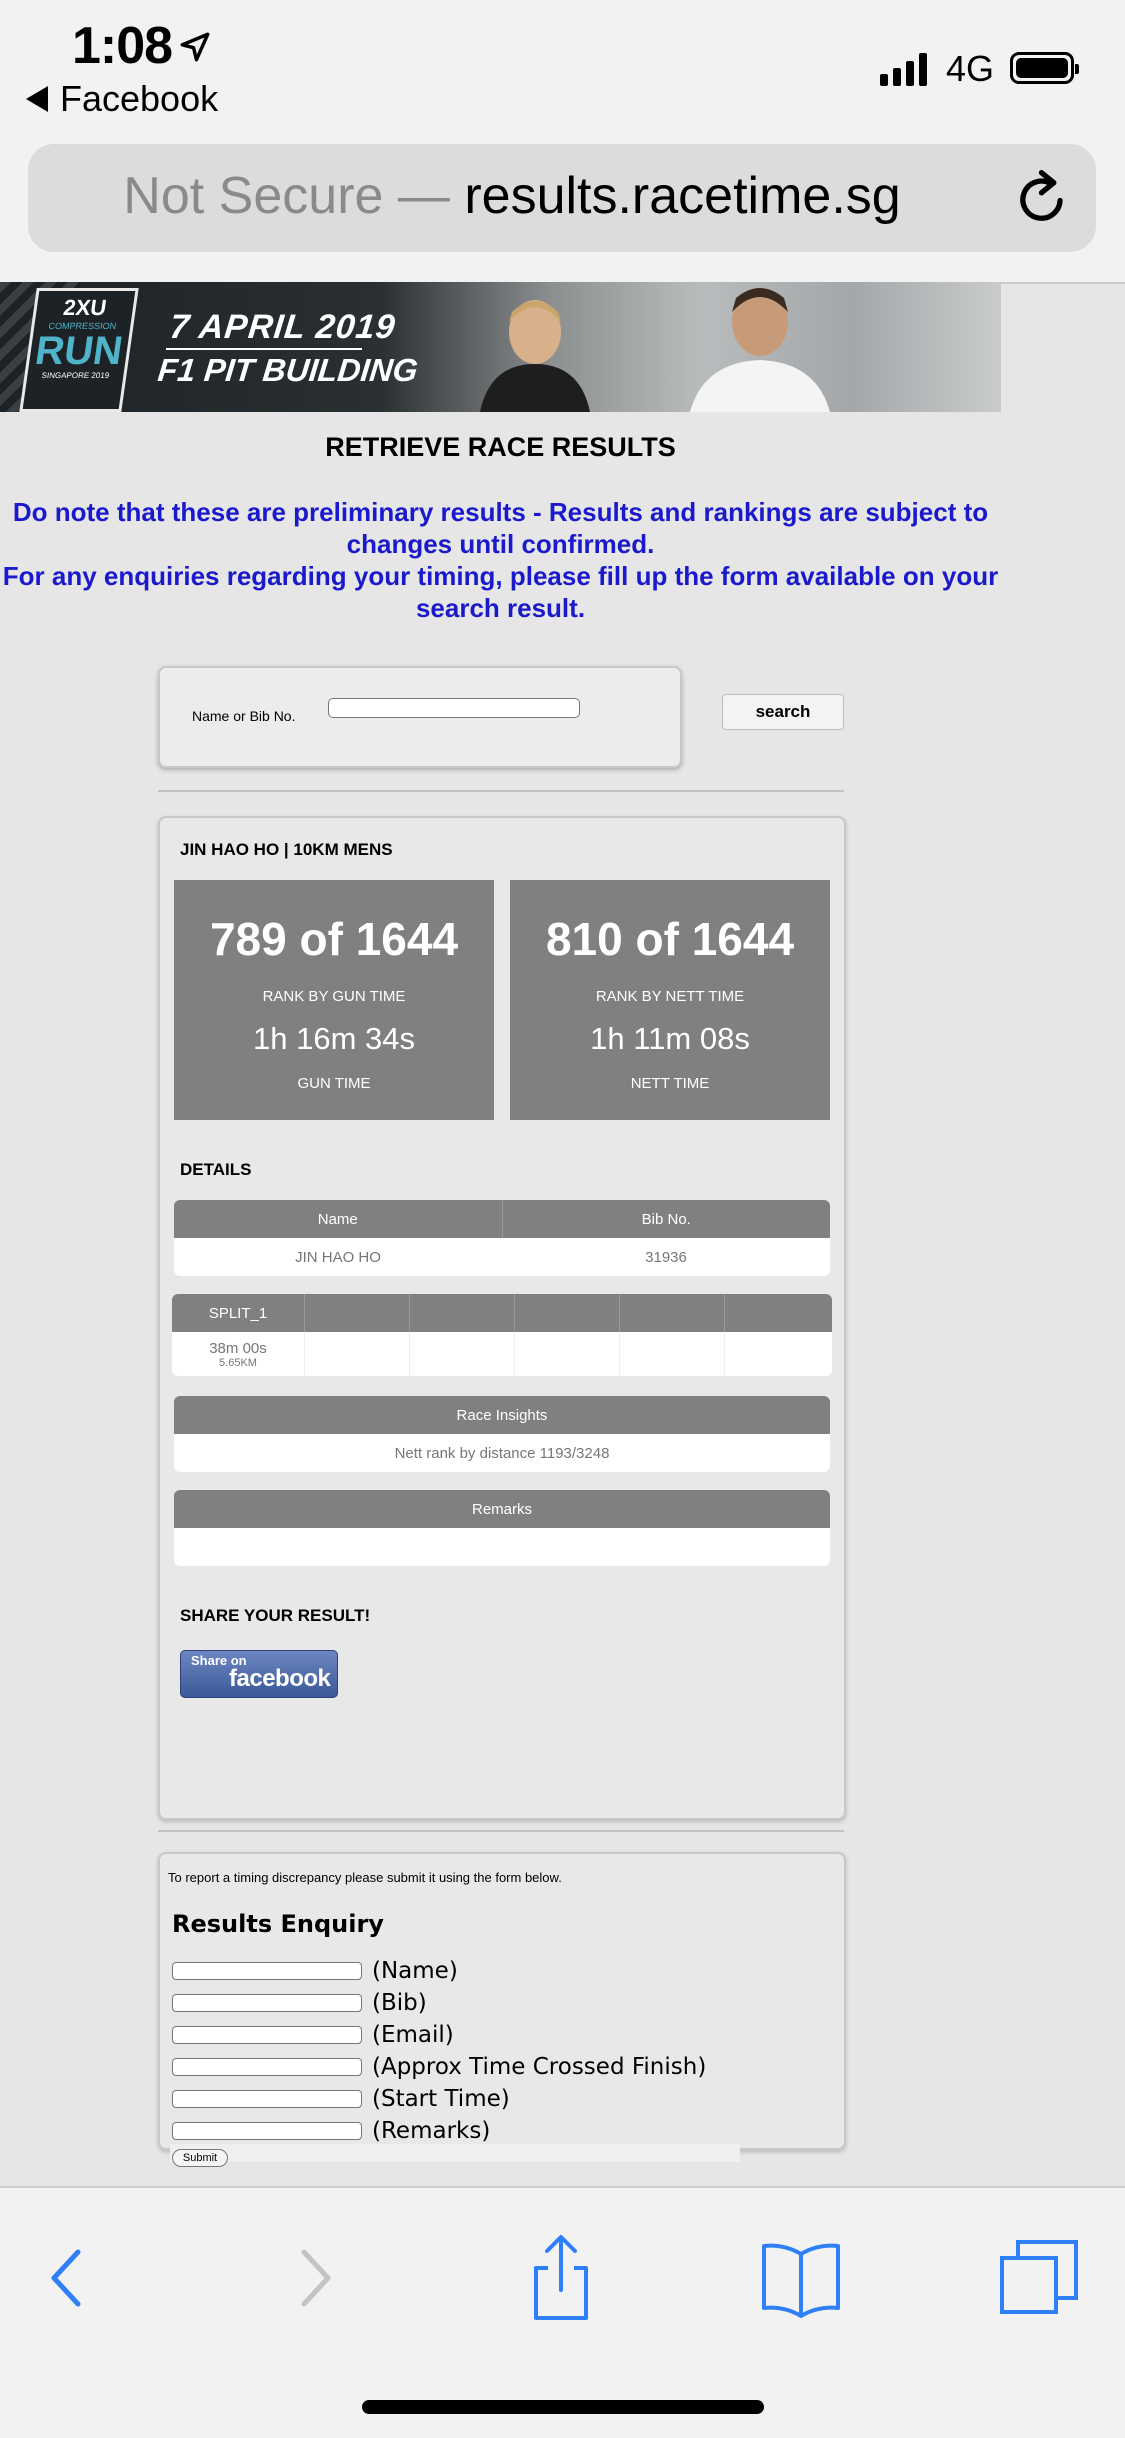 This screenshot has height=2438, width=1125. Describe the element at coordinates (441, 2099) in the screenshot. I see `enquiry-start-time-label: (Start Time)` at that location.